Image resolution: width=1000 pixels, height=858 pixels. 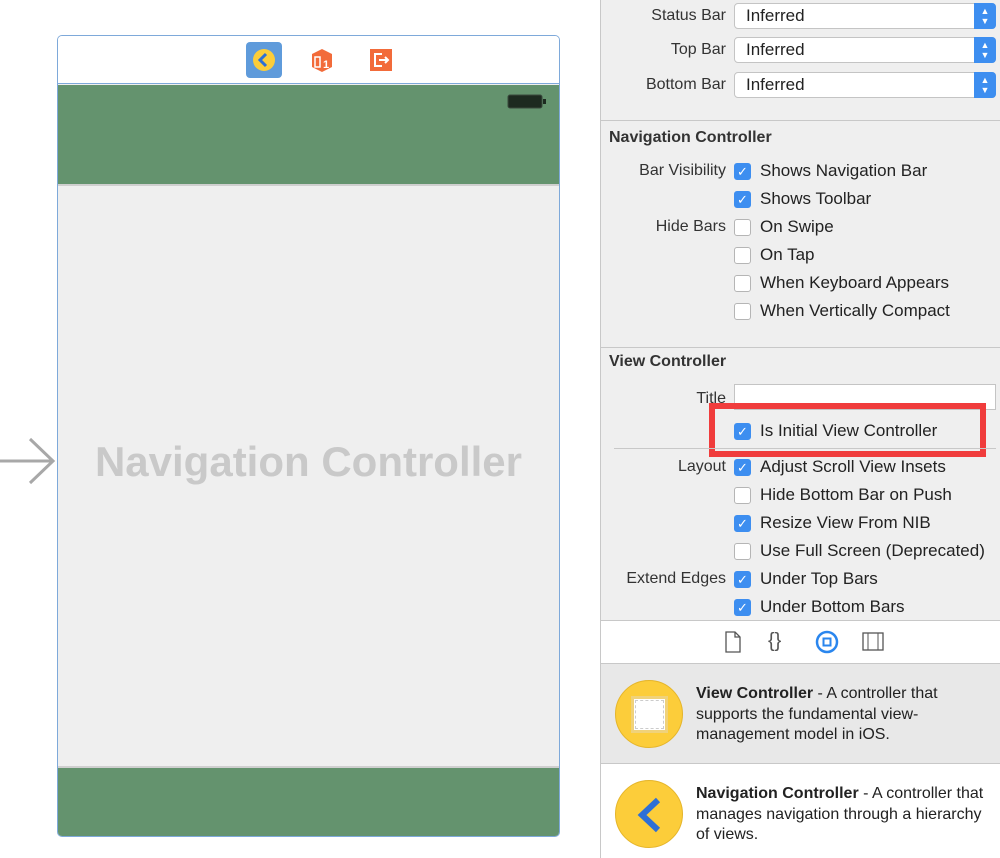 I want to click on checkbox-adjust-scroll-view-insets: ✓ Adjust Scroll View Insets, so click(x=840, y=467).